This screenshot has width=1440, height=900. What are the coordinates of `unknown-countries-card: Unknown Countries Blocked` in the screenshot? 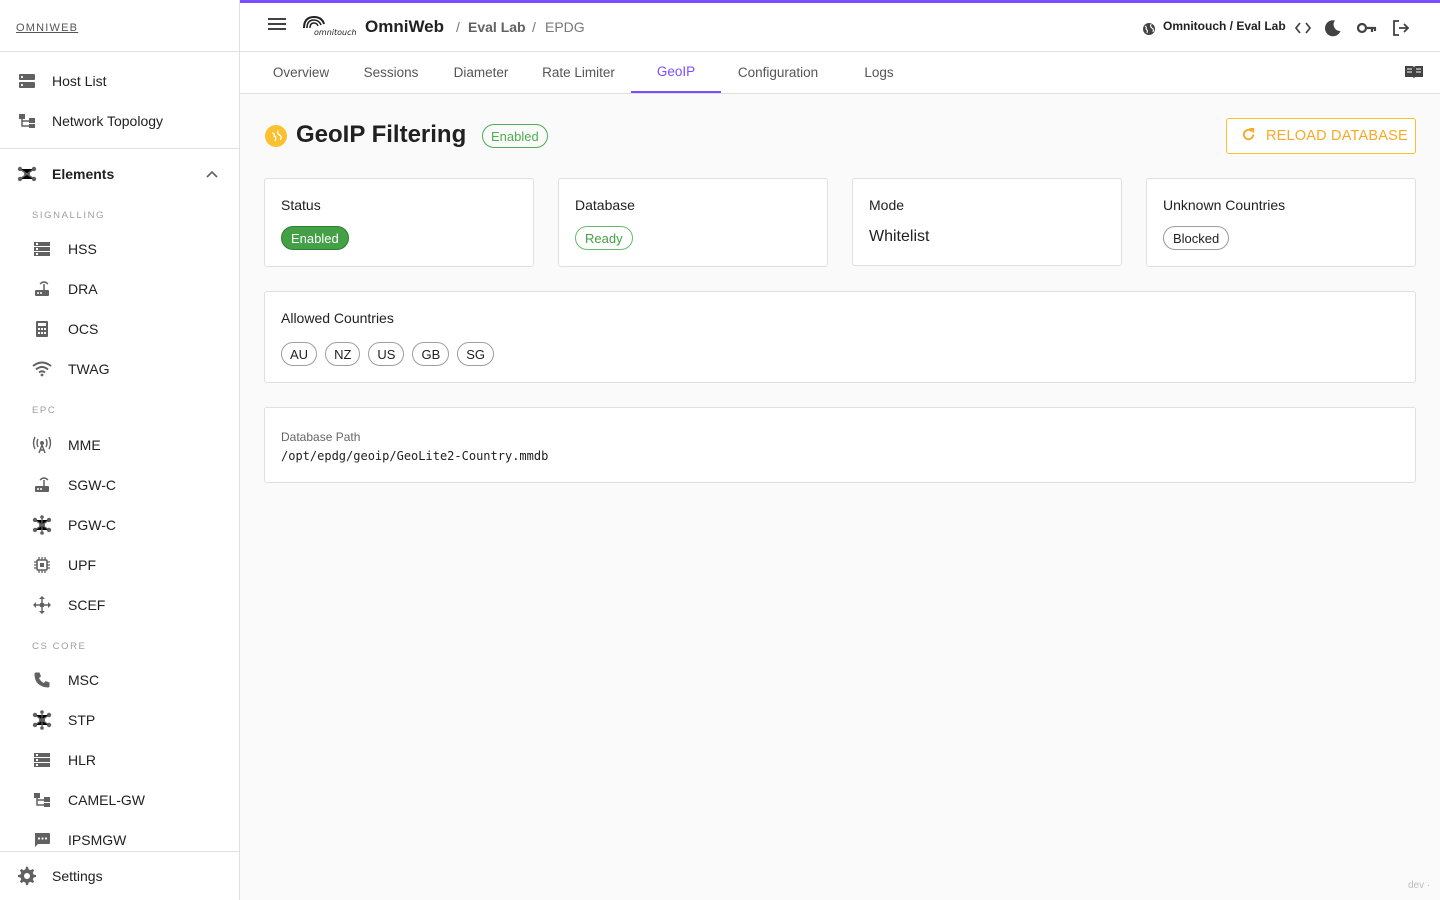 It's located at (1281, 222).